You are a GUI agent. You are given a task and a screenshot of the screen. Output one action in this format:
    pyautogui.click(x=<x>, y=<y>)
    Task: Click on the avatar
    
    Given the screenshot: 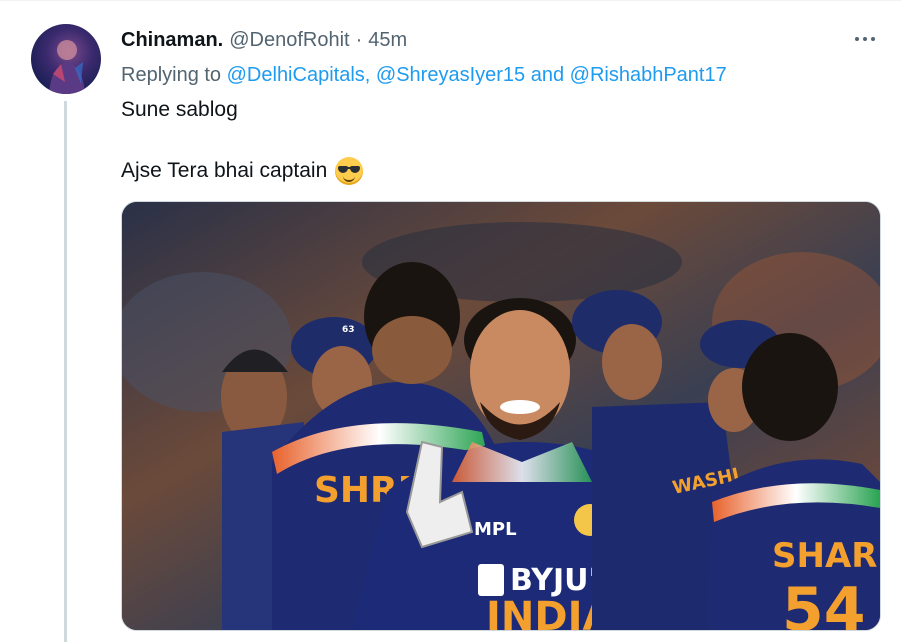 What is the action you would take?
    pyautogui.click(x=66, y=59)
    